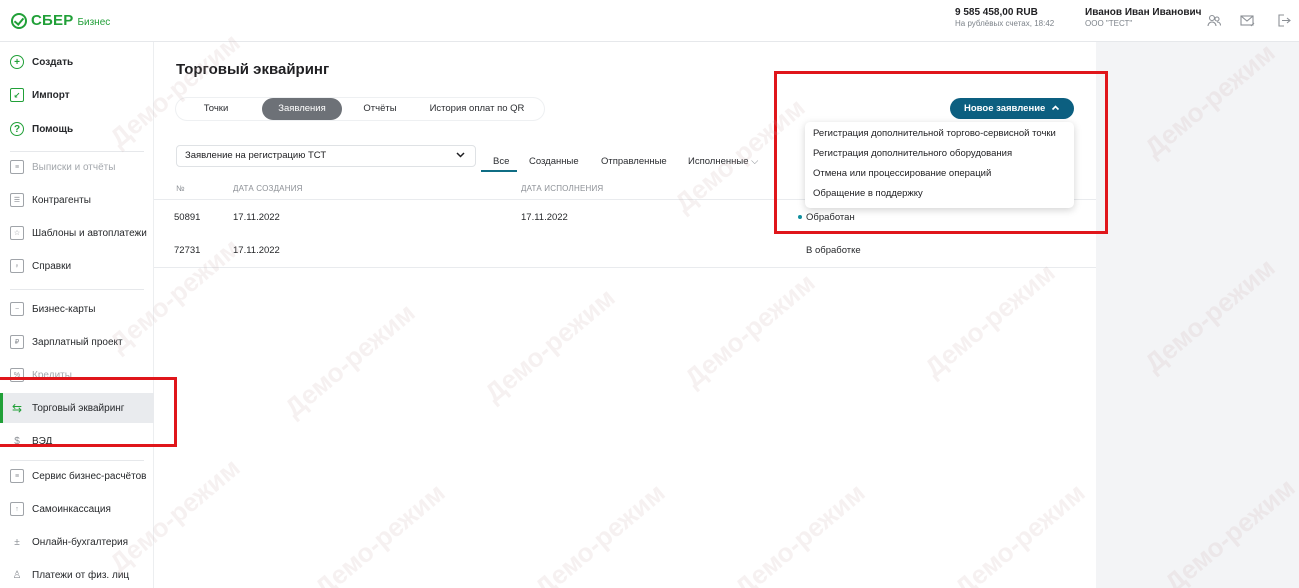 The width and height of the screenshot is (1299, 588). I want to click on user-name: Иванов Иван Иванович, so click(1143, 12).